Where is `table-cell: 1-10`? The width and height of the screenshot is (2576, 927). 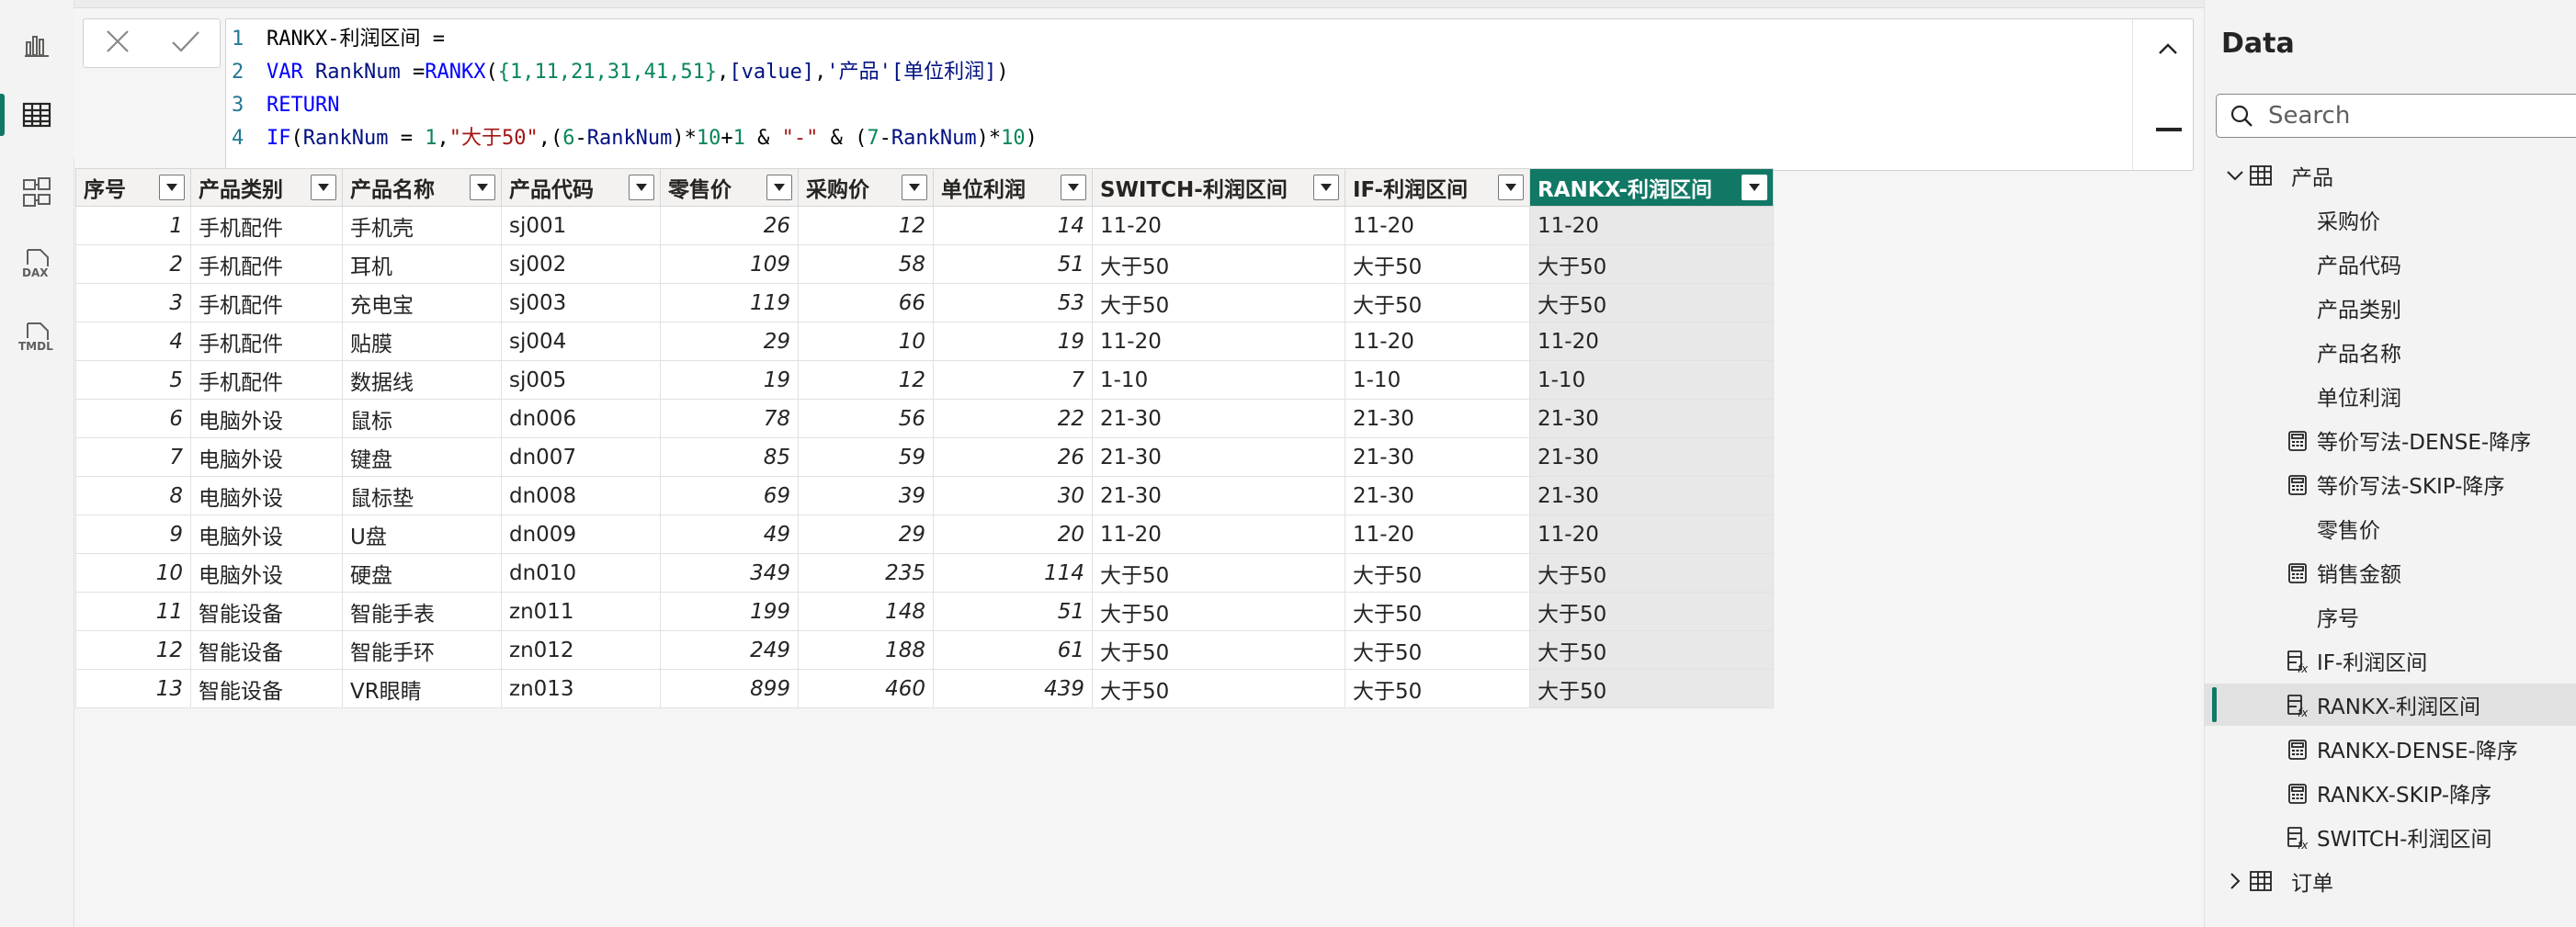
table-cell: 1-10 is located at coordinates (1218, 380).